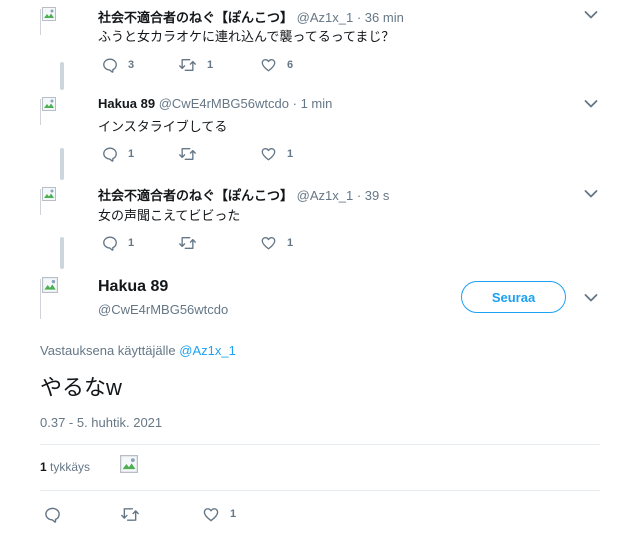 The width and height of the screenshot is (638, 552). What do you see at coordinates (43, 467) in the screenshot?
I see `likes-count: 1` at bounding box center [43, 467].